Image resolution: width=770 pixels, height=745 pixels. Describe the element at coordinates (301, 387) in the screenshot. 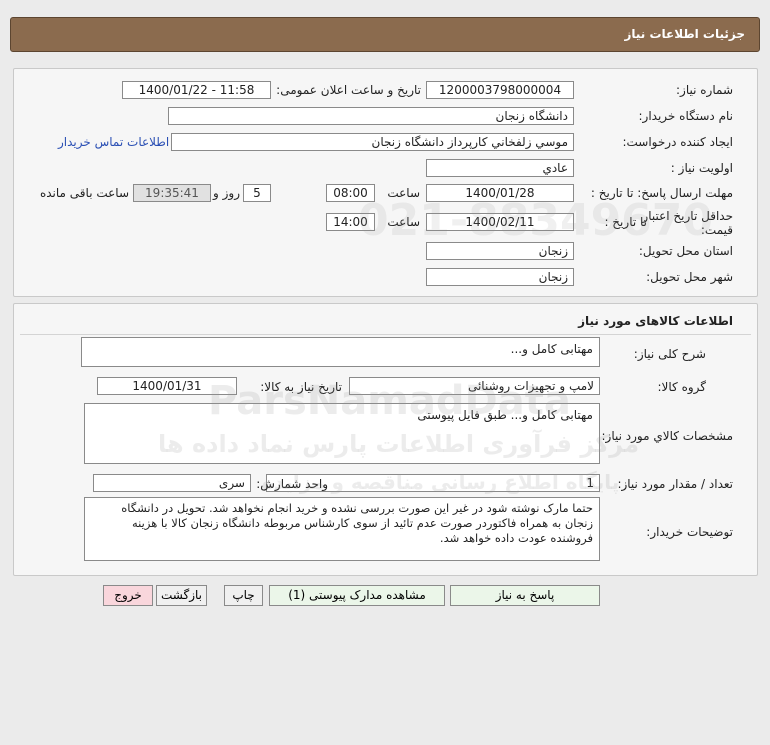

I see `need-date-label: تاریخ نیاز به کالا:` at that location.